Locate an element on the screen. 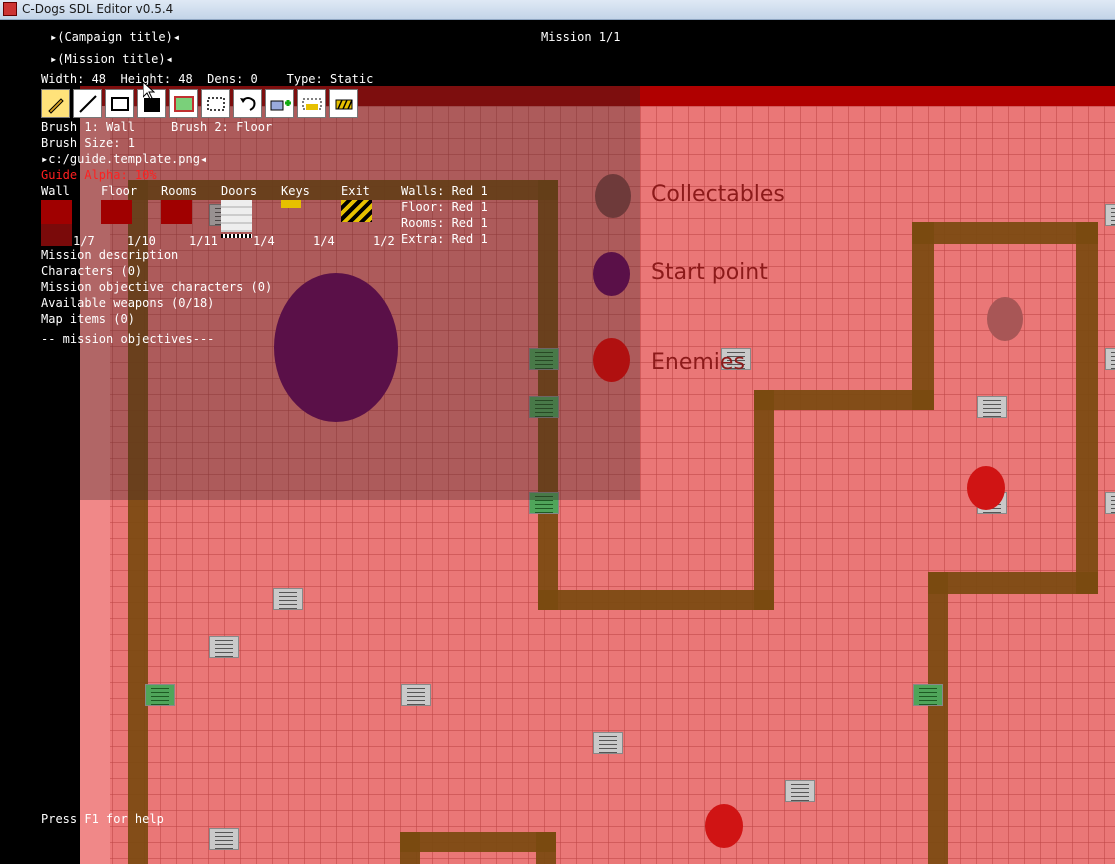  mission-title: ▸(Mission title)◂ is located at coordinates (111, 59).